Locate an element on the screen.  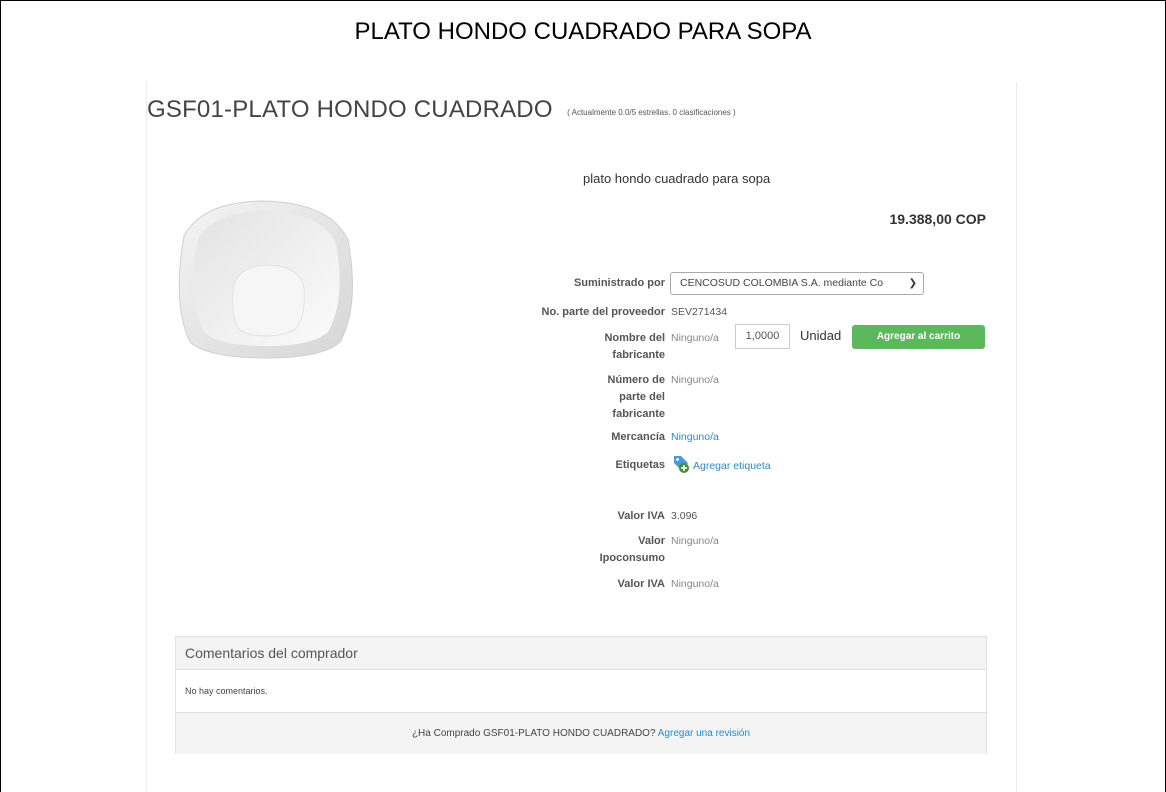
ipoconsumo-label: Valor Ipoconsumo is located at coordinates (632, 549).